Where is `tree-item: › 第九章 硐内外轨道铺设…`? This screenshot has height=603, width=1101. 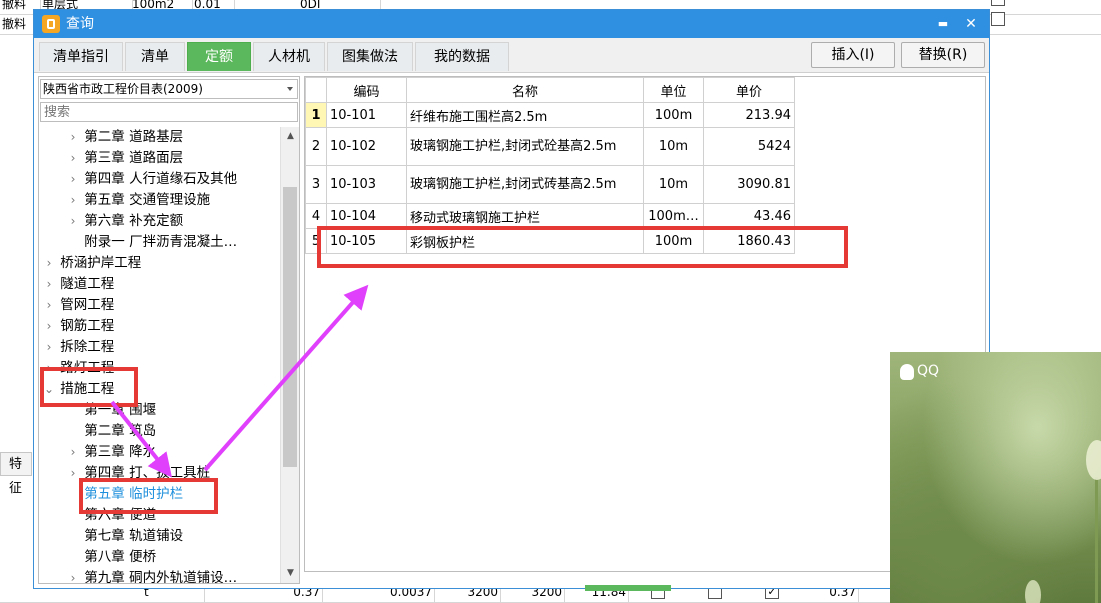 tree-item: › 第九章 硐内外轨道铺设… is located at coordinates (152, 575).